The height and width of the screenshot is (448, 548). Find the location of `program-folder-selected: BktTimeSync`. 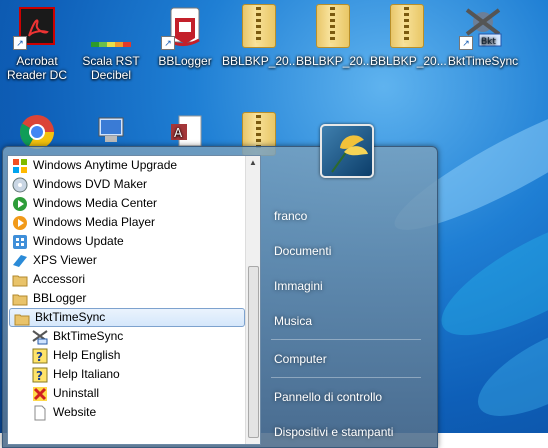

program-folder-selected: BktTimeSync is located at coordinates (127, 317).